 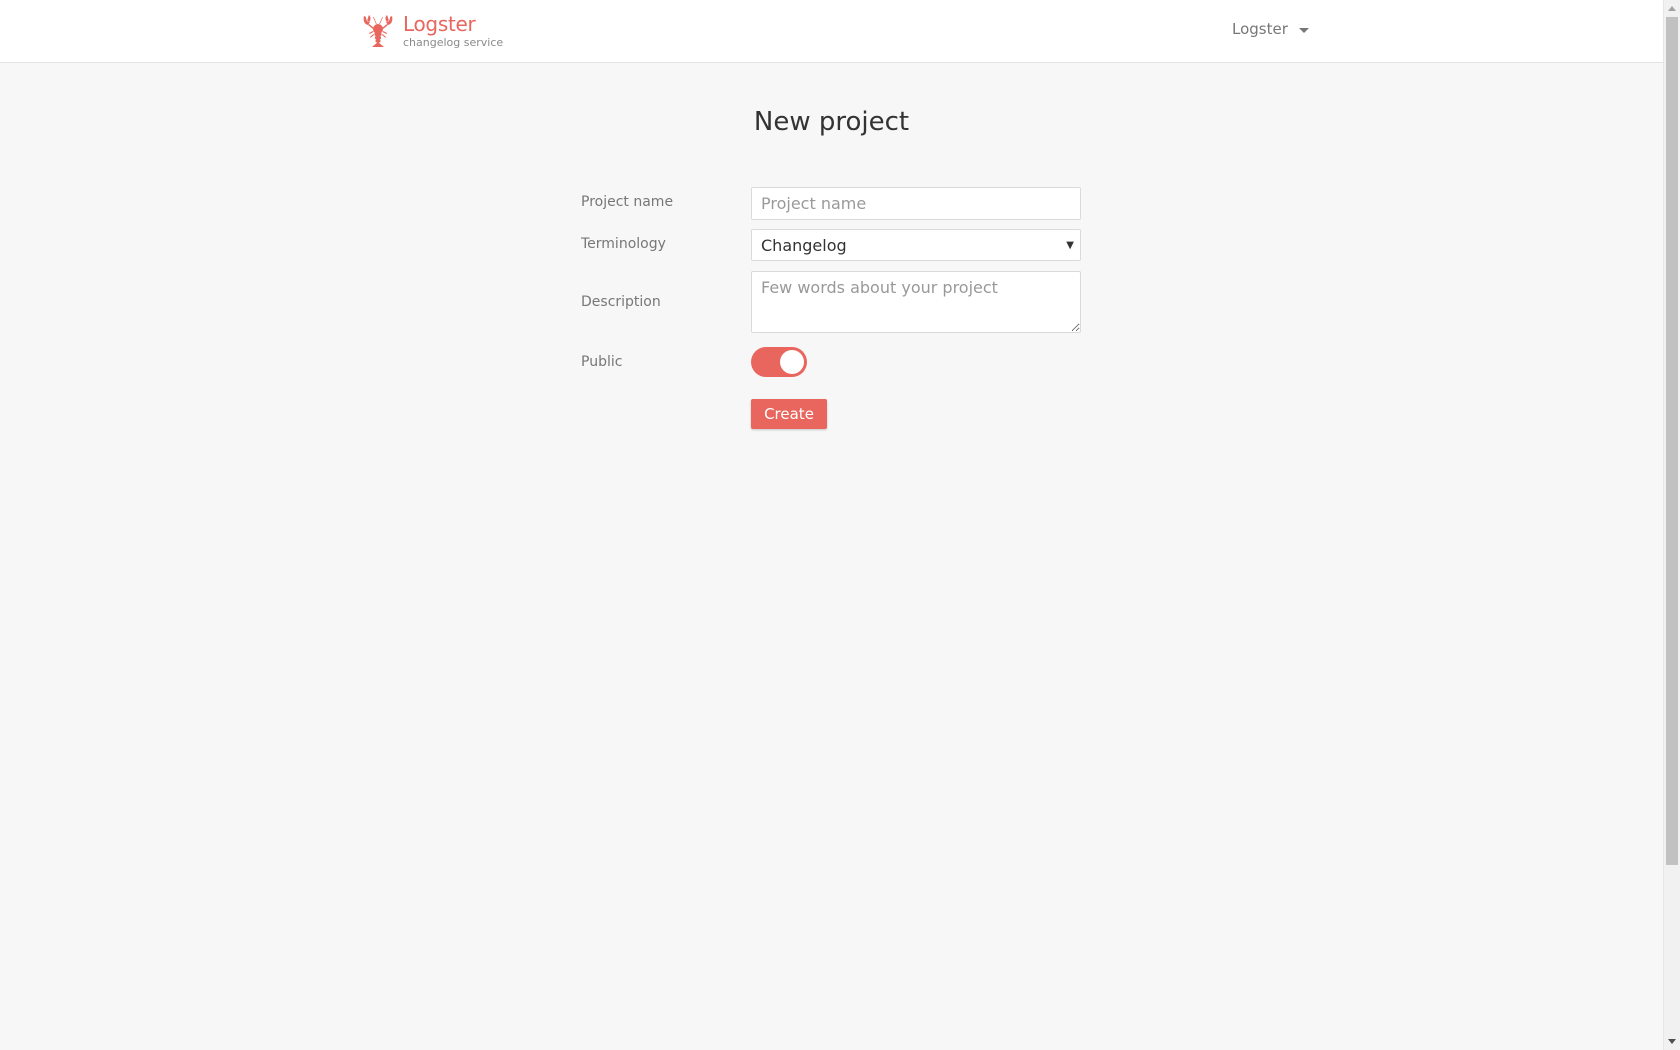 What do you see at coordinates (627, 202) in the screenshot?
I see `project-name-label: Project name` at bounding box center [627, 202].